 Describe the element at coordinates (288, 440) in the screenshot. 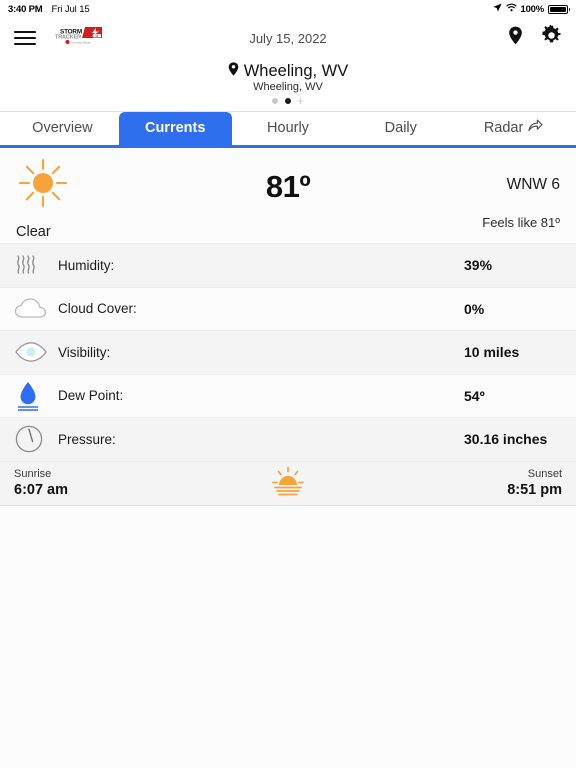

I see `detail-row-pressure: Pressure: 30.16 inches` at that location.